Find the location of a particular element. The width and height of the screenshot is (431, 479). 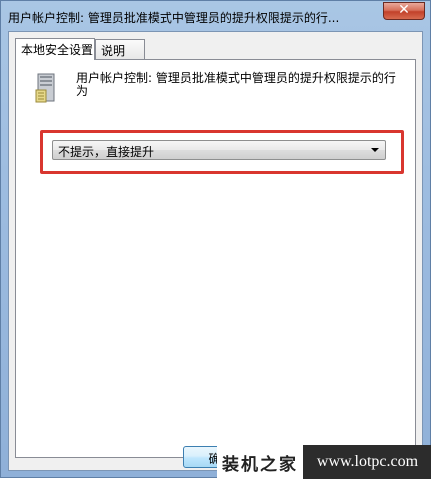

watermark-site-name: 装机之家 is located at coordinates (260, 462).